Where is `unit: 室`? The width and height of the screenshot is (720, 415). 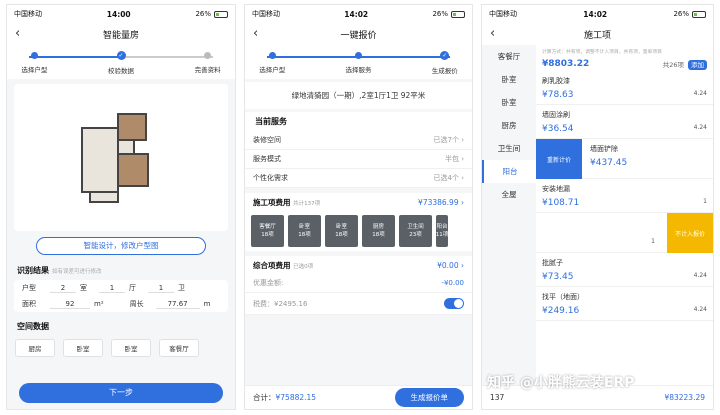 unit: 室 is located at coordinates (83, 288).